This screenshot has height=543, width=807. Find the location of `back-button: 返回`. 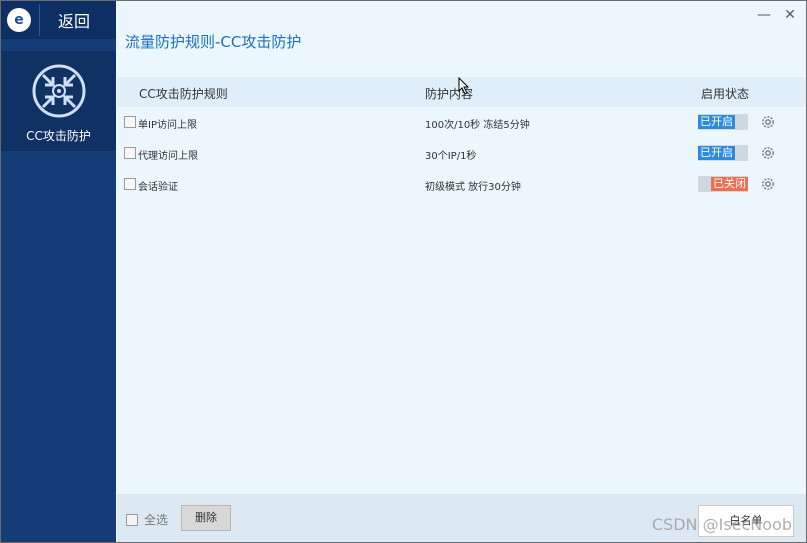

back-button: 返回 is located at coordinates (69, 20).